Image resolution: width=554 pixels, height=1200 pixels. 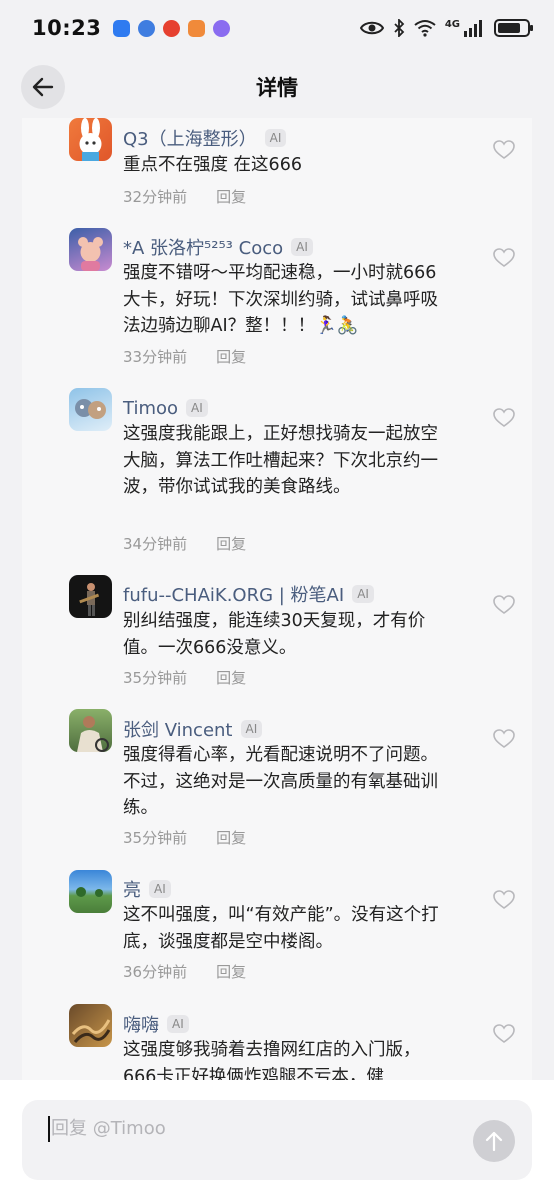 What do you see at coordinates (473, 28) in the screenshot?
I see `signal-icon` at bounding box center [473, 28].